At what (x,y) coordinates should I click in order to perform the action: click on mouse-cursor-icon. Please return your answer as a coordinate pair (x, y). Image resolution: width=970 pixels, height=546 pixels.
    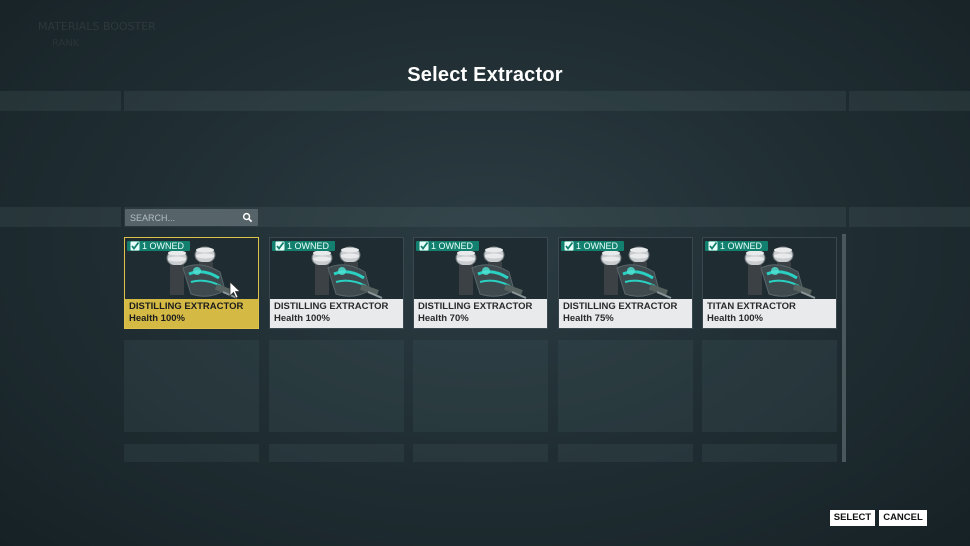
    Looking at the image, I should click on (235, 290).